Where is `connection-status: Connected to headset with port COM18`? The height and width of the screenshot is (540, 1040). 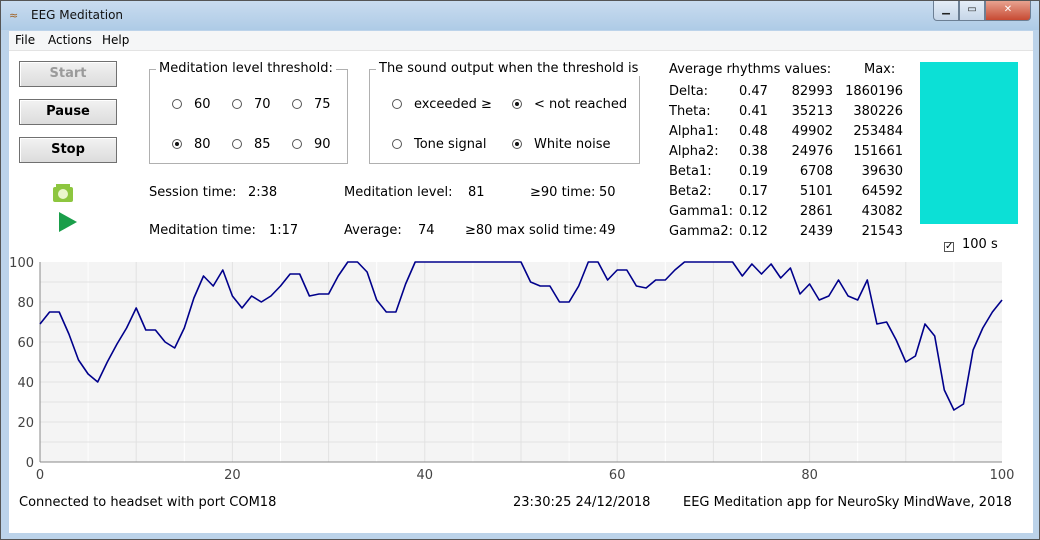
connection-status: Connected to headset with port COM18 is located at coordinates (148, 502).